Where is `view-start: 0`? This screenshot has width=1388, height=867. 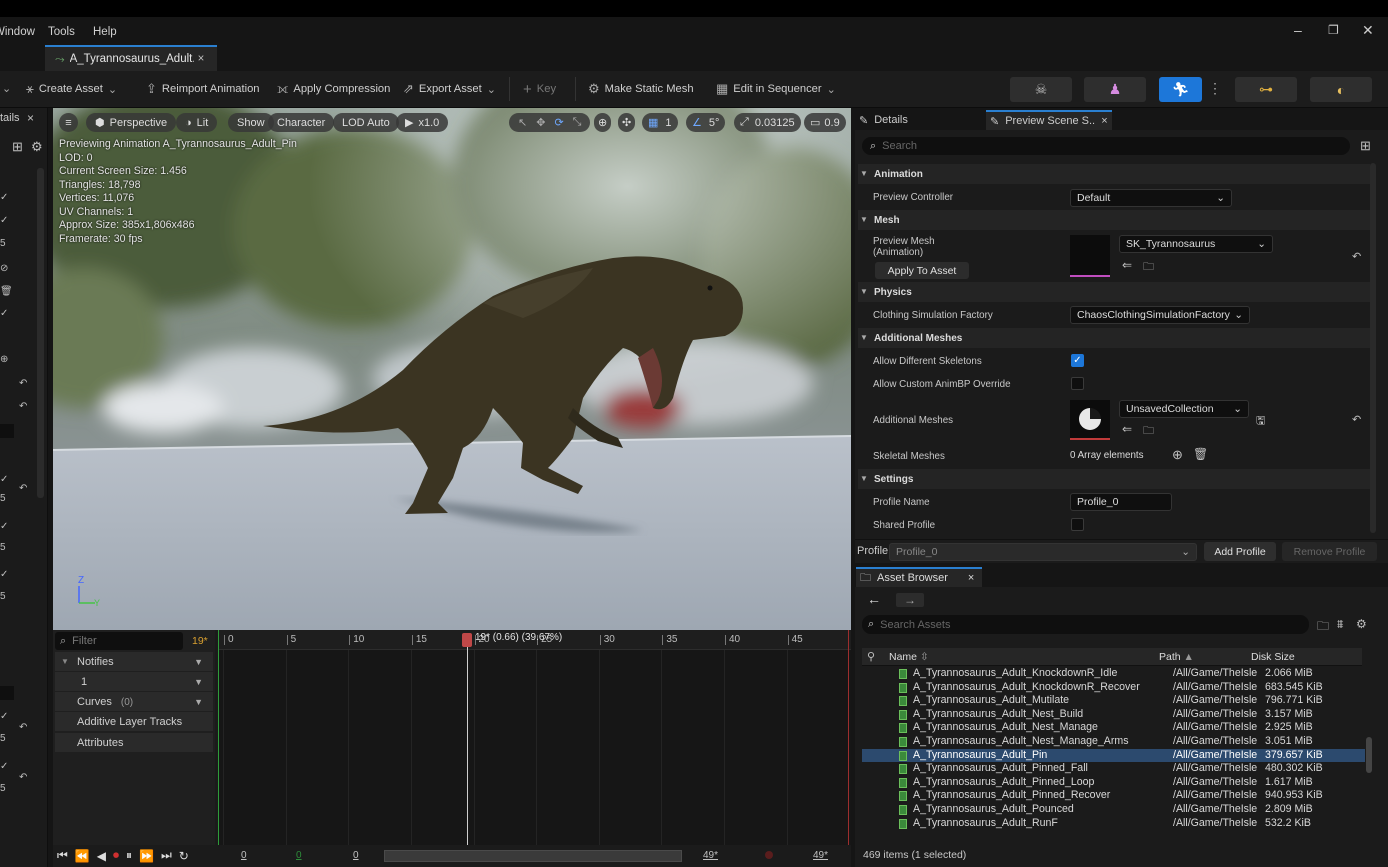
view-start: 0 is located at coordinates (356, 855).